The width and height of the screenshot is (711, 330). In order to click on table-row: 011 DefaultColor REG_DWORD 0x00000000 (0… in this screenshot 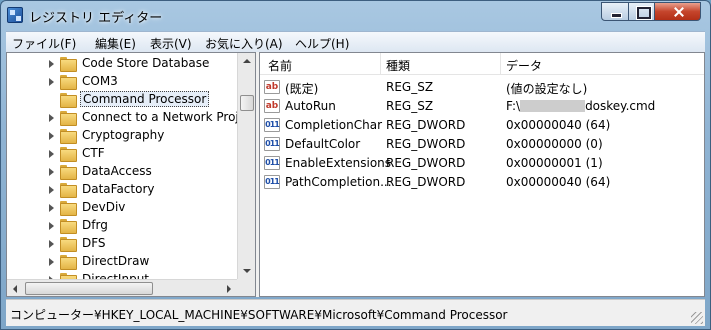, I will do `click(482, 144)`.